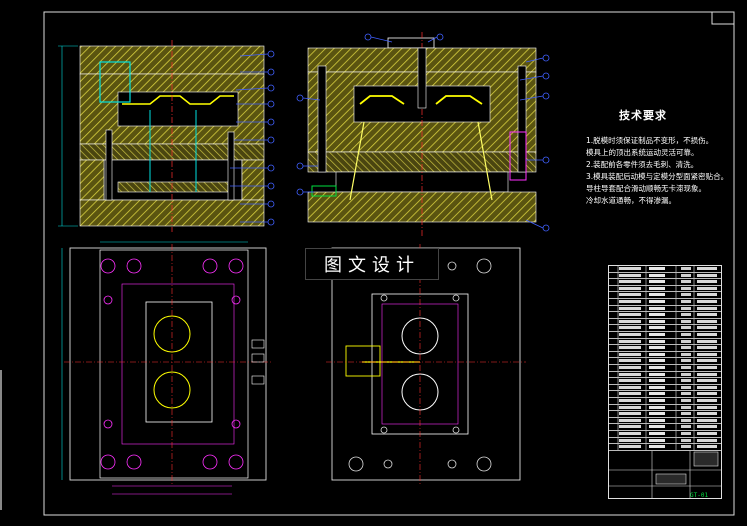 Image resolution: width=747 pixels, height=526 pixels. What do you see at coordinates (631, 200) in the screenshot?
I see `tech-note-line: 冷却水道通畅，不得渗漏。` at bounding box center [631, 200].